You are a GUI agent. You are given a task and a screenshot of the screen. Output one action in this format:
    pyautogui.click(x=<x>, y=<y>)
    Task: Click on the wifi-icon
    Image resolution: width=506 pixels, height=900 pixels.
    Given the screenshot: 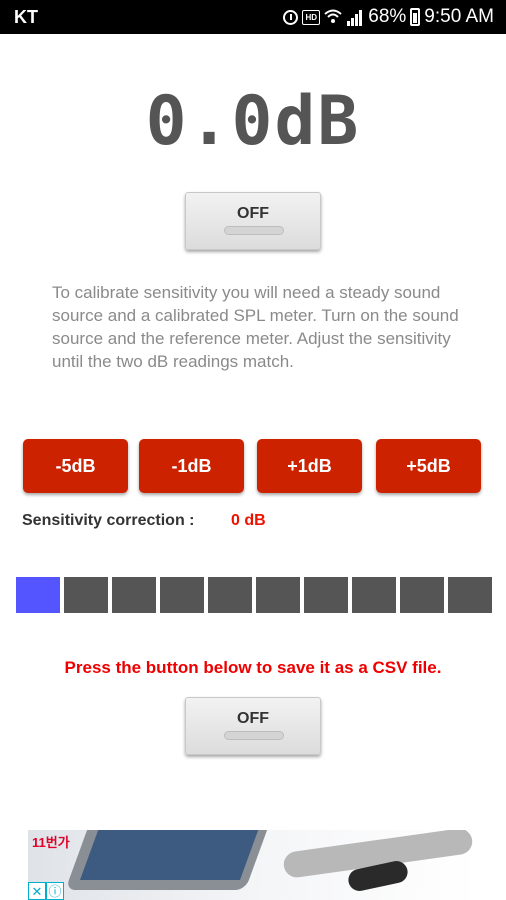 What is the action you would take?
    pyautogui.click(x=333, y=16)
    